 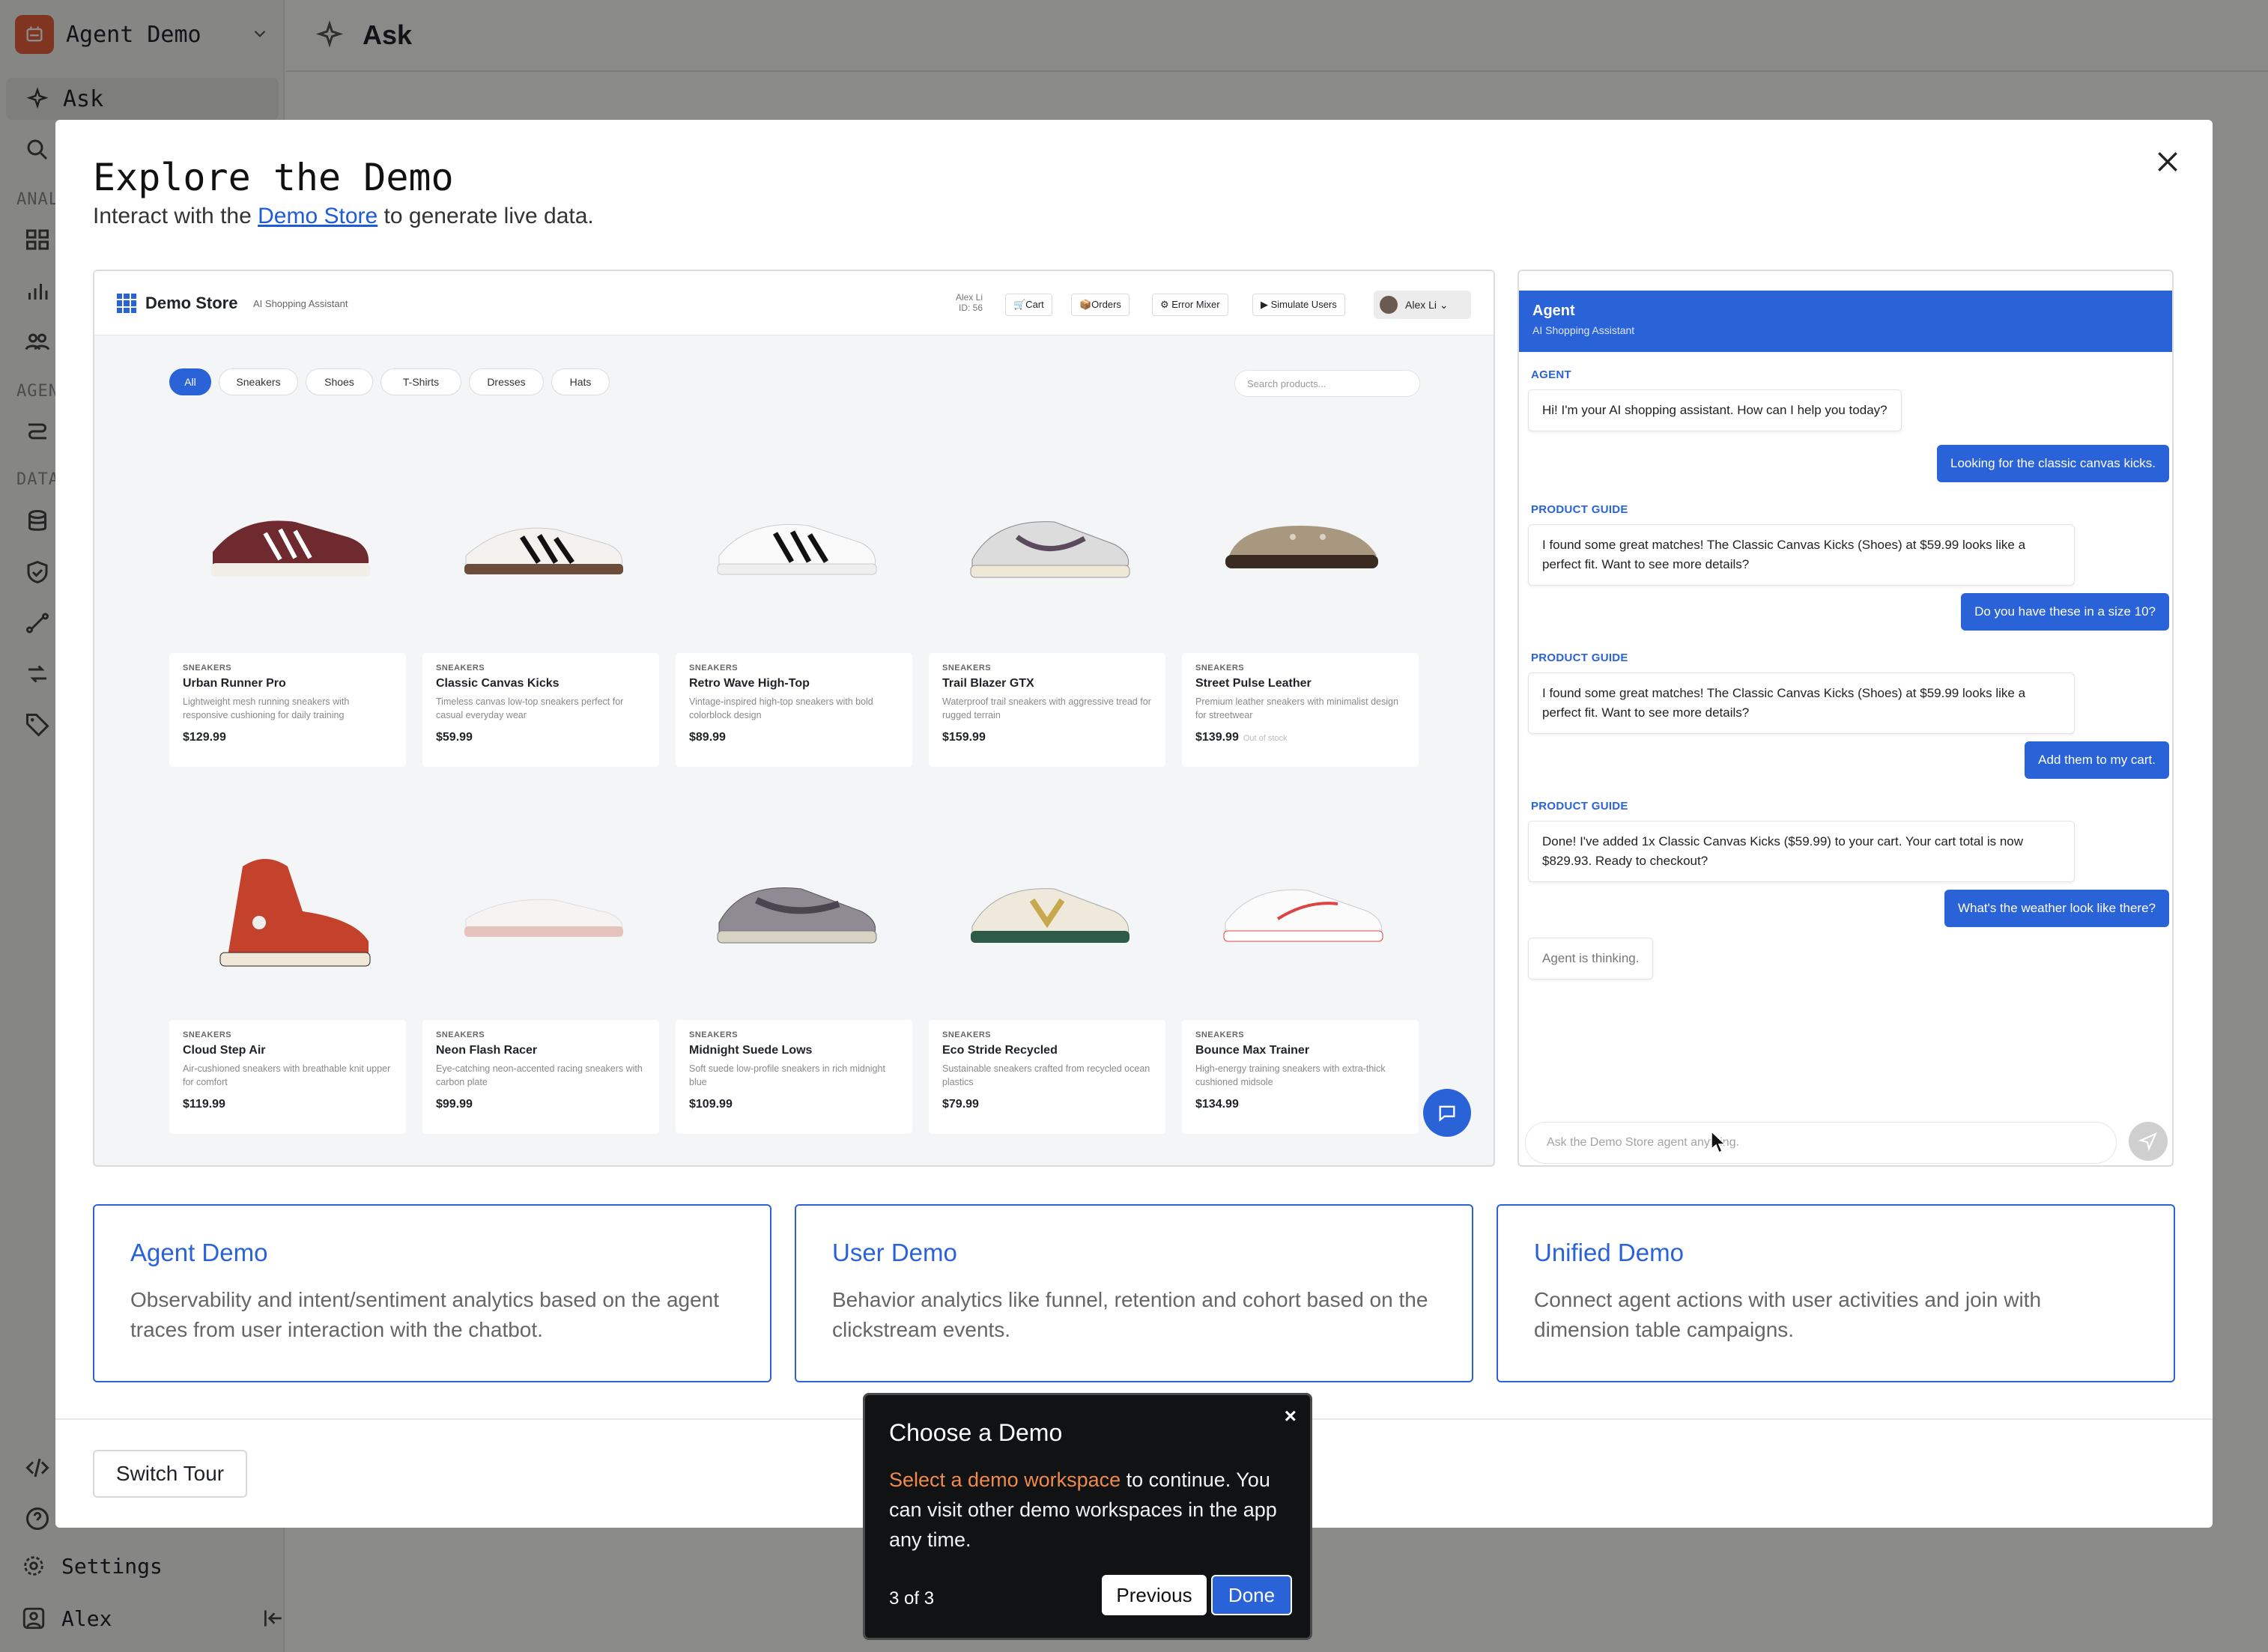 What do you see at coordinates (894, 1252) in the screenshot?
I see `demo-card-title: User Demo` at bounding box center [894, 1252].